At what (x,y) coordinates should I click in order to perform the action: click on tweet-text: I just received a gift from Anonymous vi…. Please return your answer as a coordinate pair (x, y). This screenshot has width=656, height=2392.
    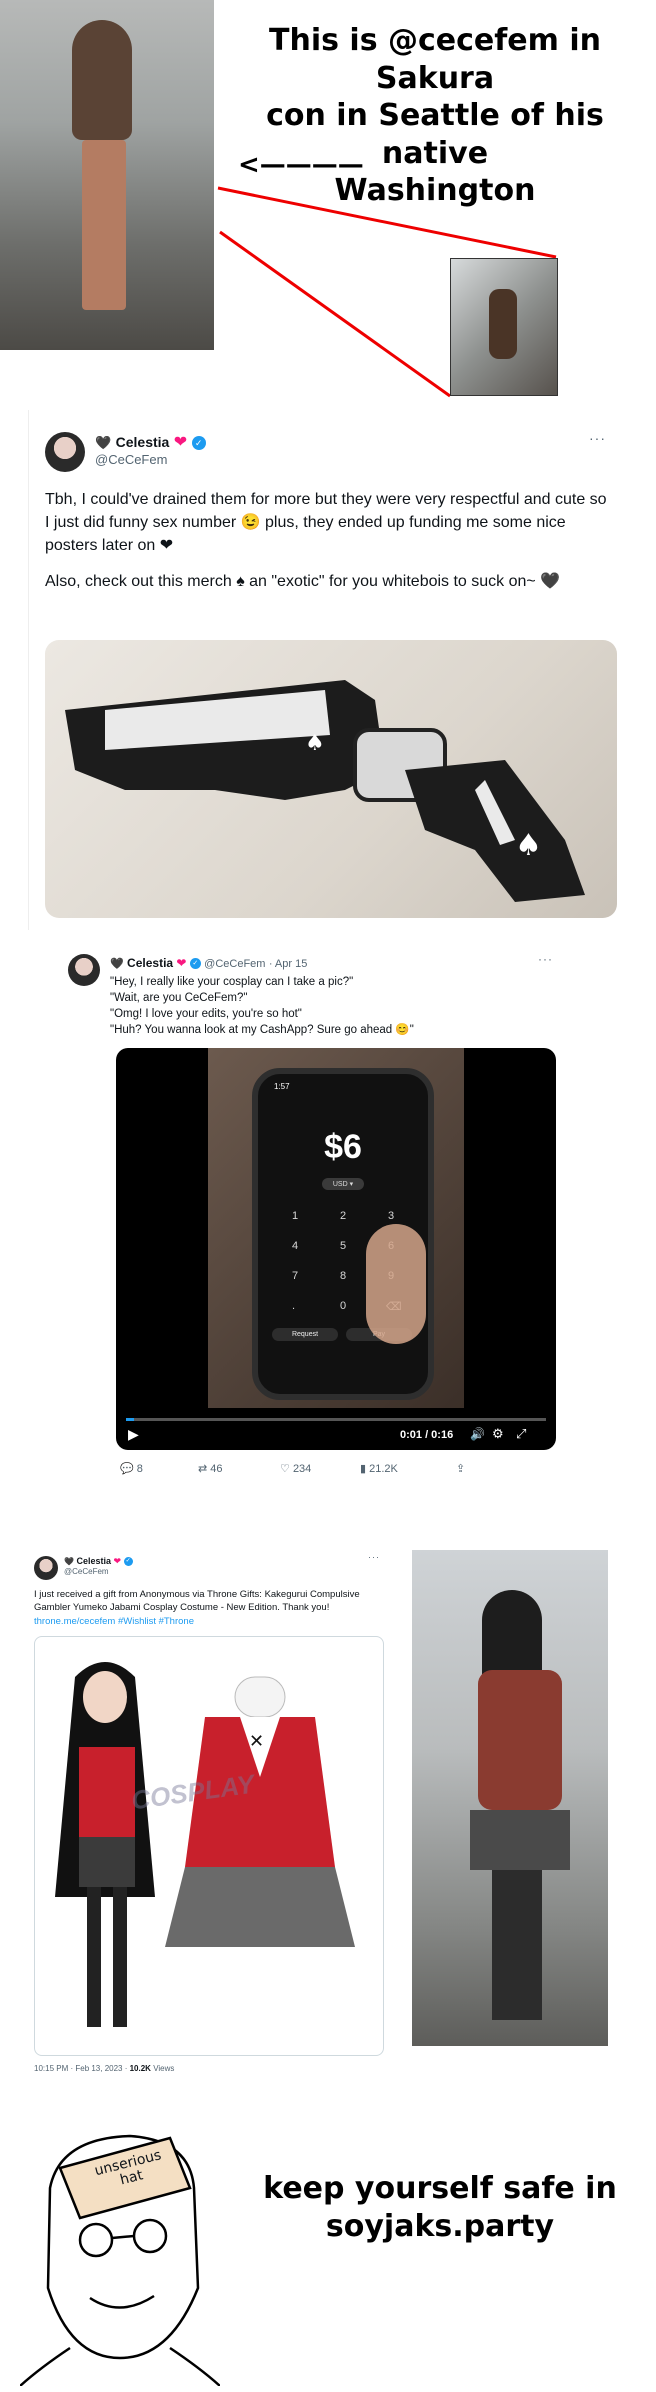
    Looking at the image, I should click on (204, 1608).